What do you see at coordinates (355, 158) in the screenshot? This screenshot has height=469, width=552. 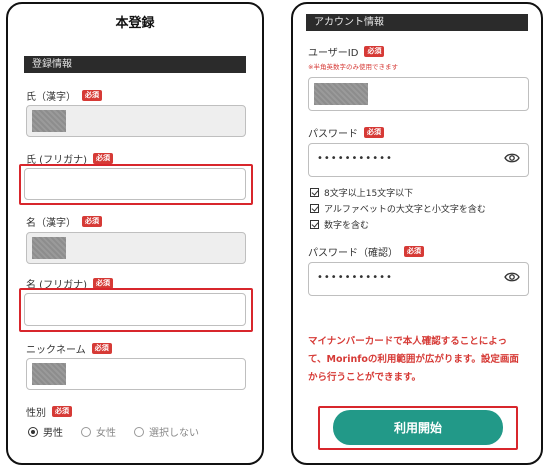 I see `password-value: •••••••••••` at bounding box center [355, 158].